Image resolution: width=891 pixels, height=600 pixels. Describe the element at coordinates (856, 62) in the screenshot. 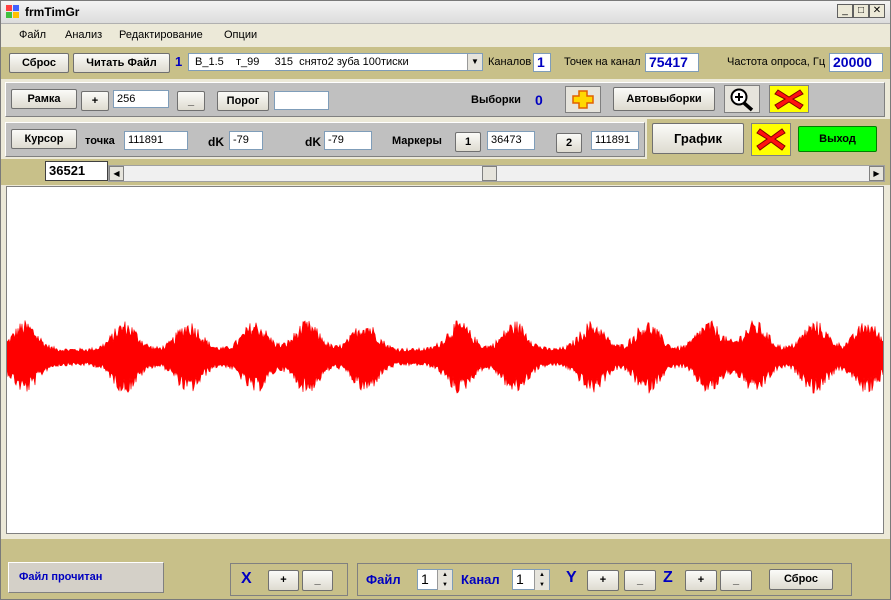

I see `freq-value: 20000` at that location.